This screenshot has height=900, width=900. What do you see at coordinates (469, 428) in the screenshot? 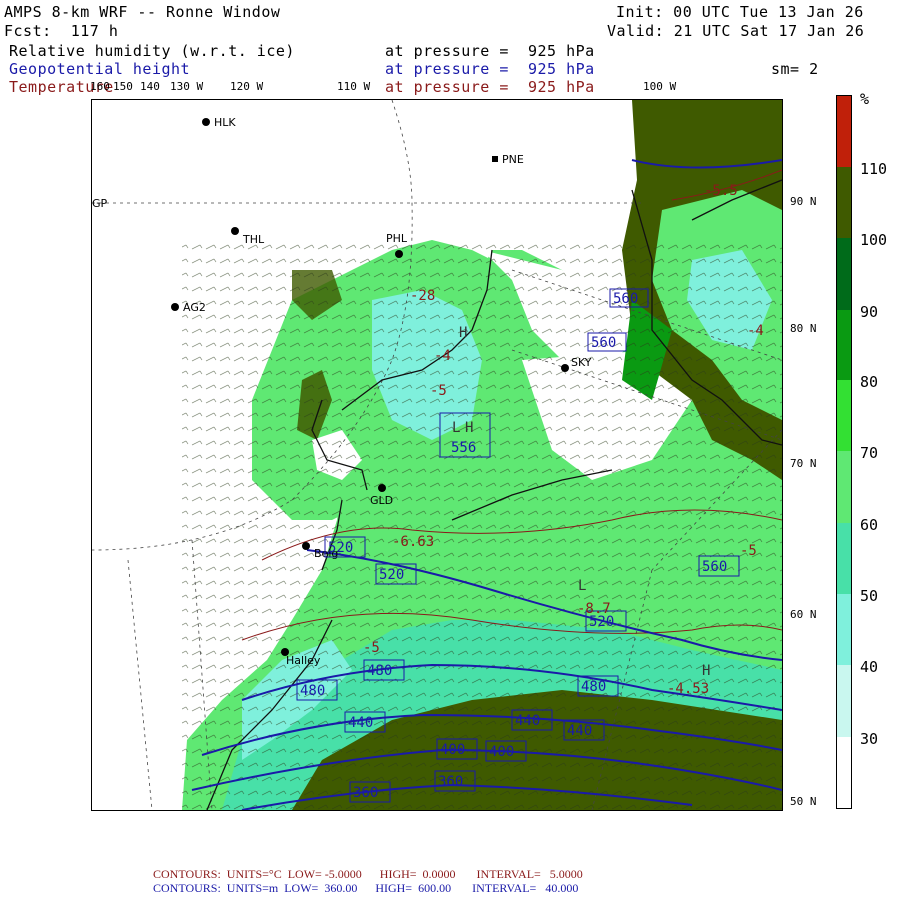
I see `pressure-marker-3: H` at bounding box center [469, 428].